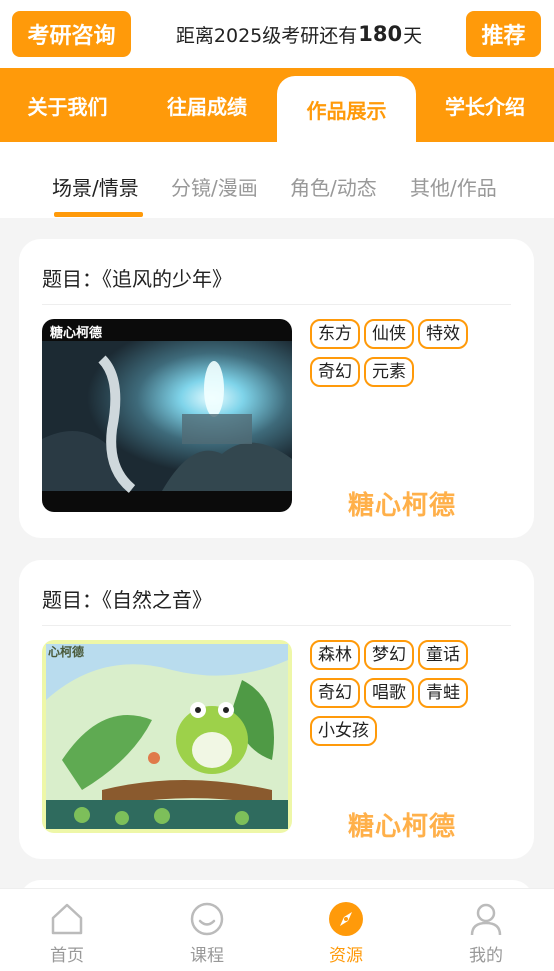 The width and height of the screenshot is (554, 971). What do you see at coordinates (486, 956) in the screenshot?
I see `nav-label: 我的` at bounding box center [486, 956].